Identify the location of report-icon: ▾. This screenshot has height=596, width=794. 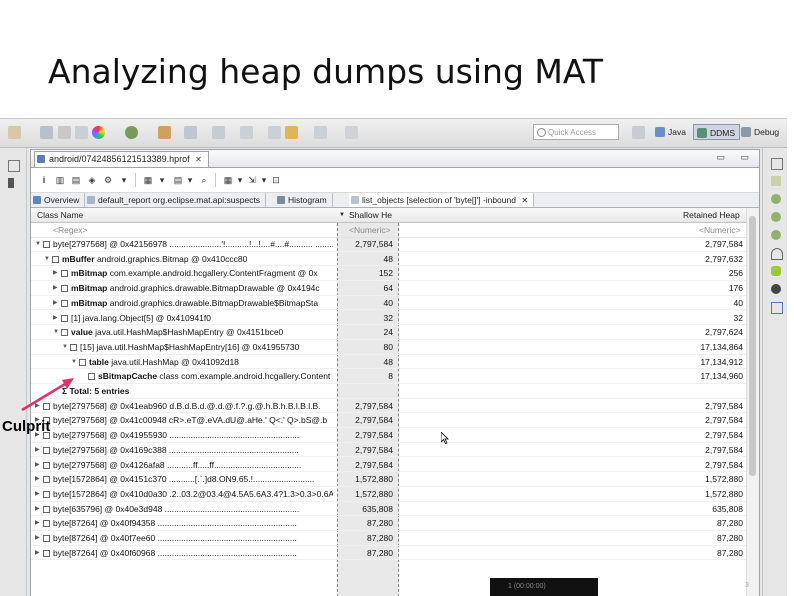
(124, 180).